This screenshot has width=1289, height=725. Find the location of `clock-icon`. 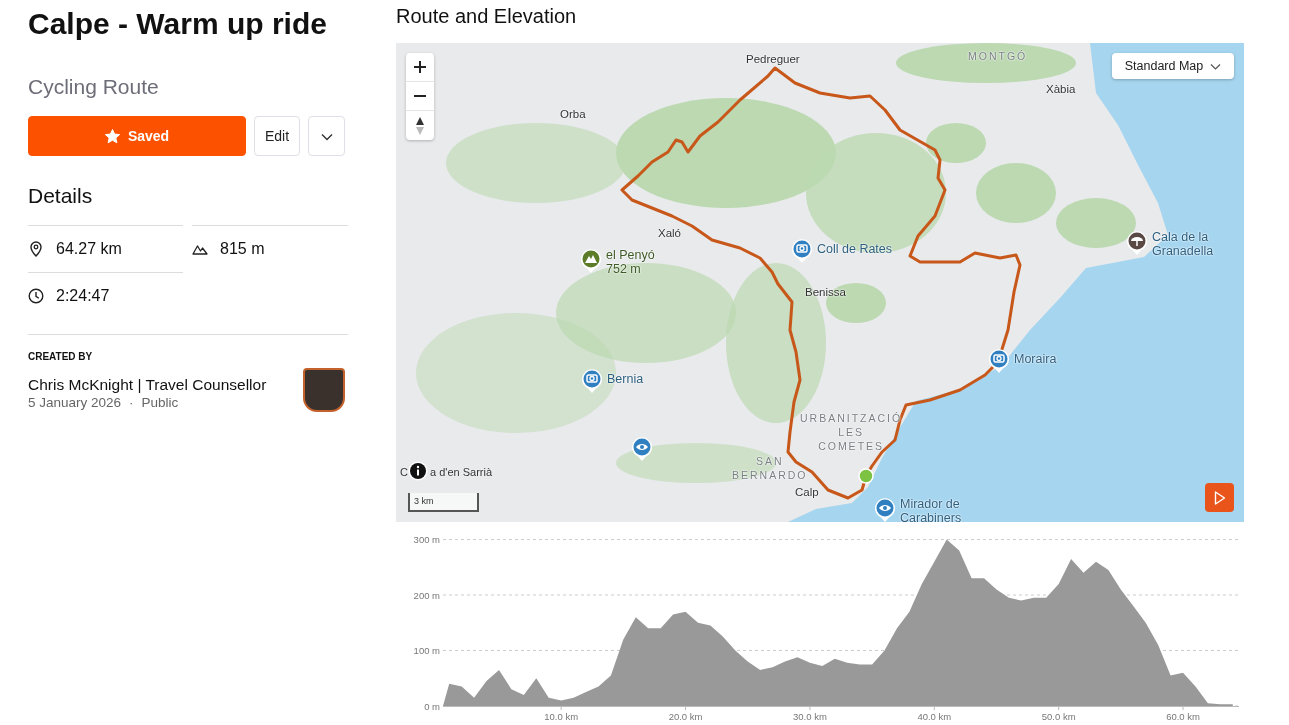

clock-icon is located at coordinates (36, 296).